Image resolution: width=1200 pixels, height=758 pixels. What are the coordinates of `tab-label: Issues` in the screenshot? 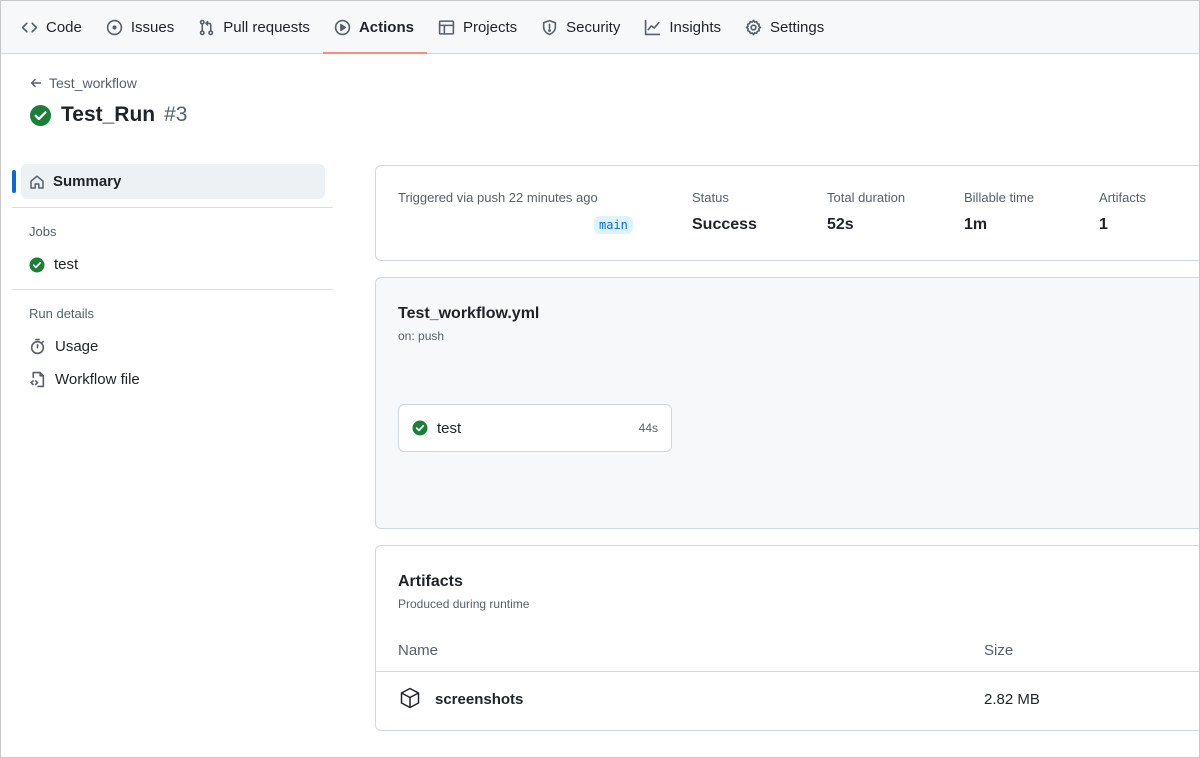 It's located at (152, 27).